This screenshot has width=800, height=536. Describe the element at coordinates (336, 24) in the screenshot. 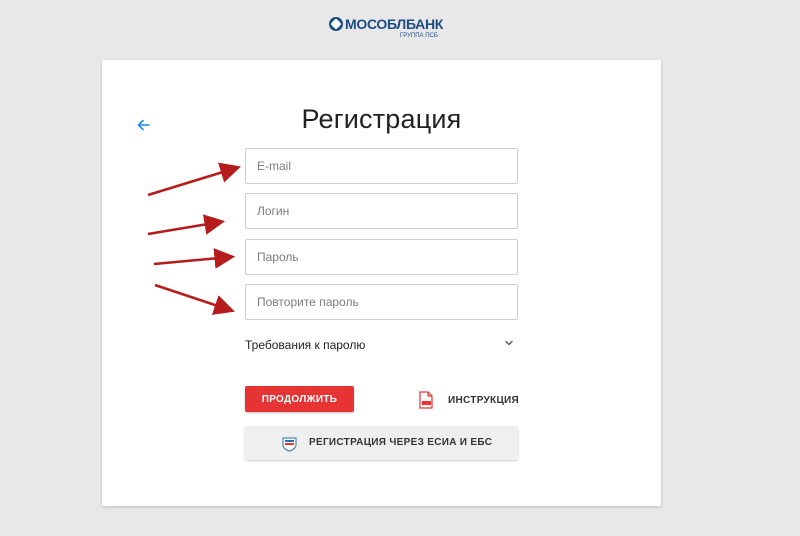

I see `logo-emblem-icon` at that location.